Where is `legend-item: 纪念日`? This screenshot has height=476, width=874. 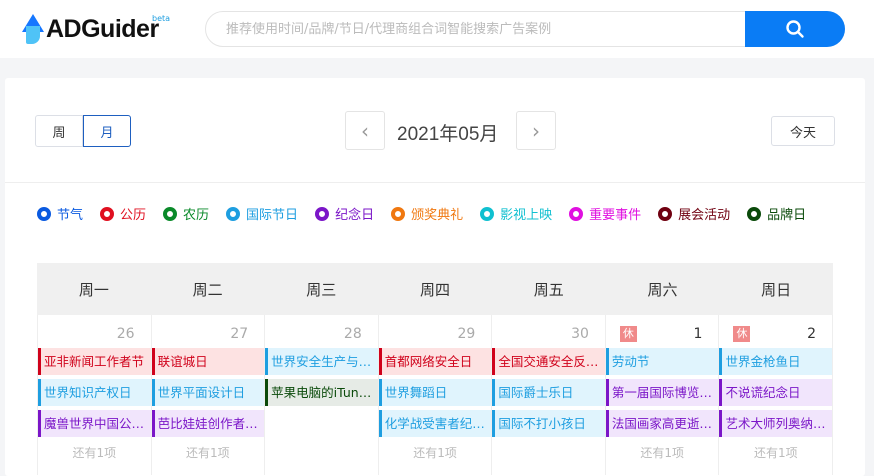 legend-item: 纪念日 is located at coordinates (345, 214).